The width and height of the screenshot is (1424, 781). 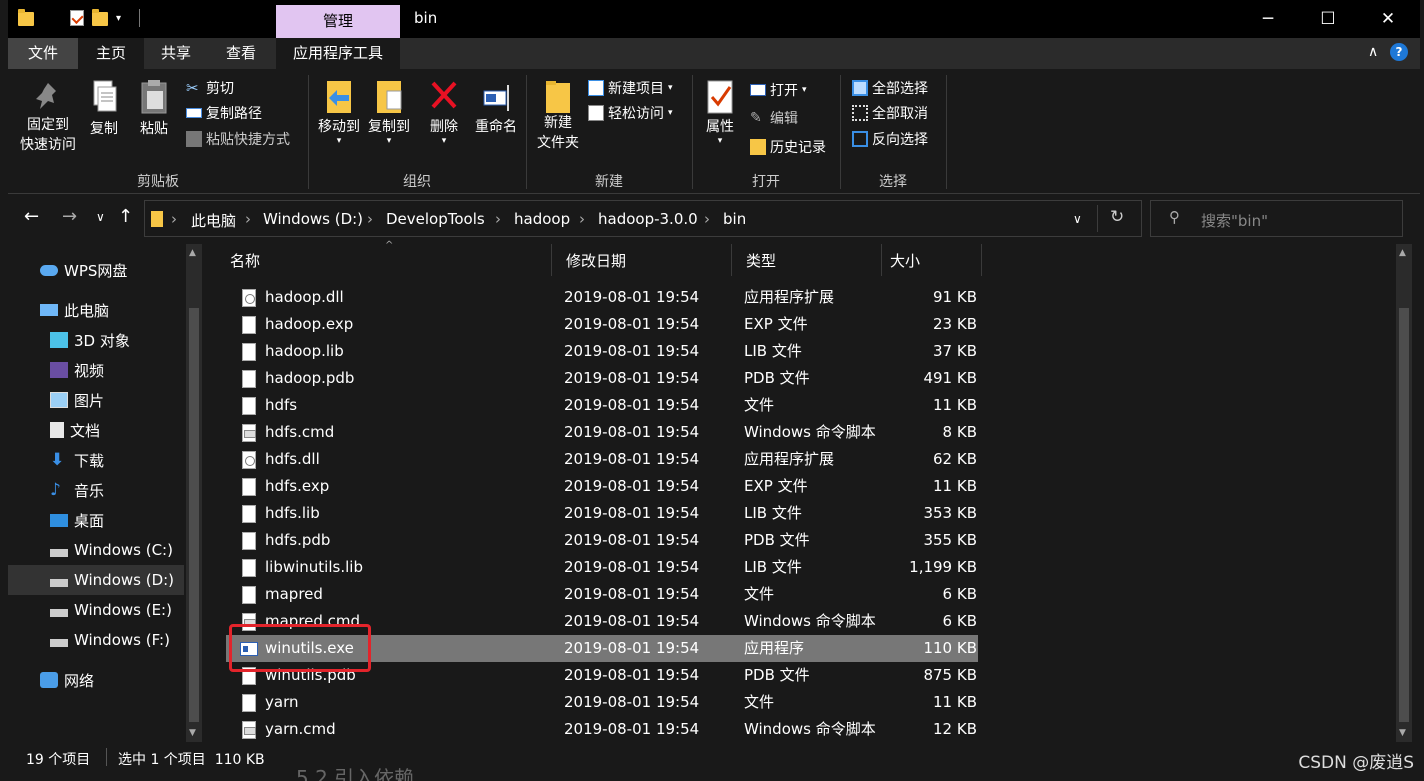 What do you see at coordinates (1234, 220) in the screenshot?
I see `search-input: 搜索"bin"` at bounding box center [1234, 220].